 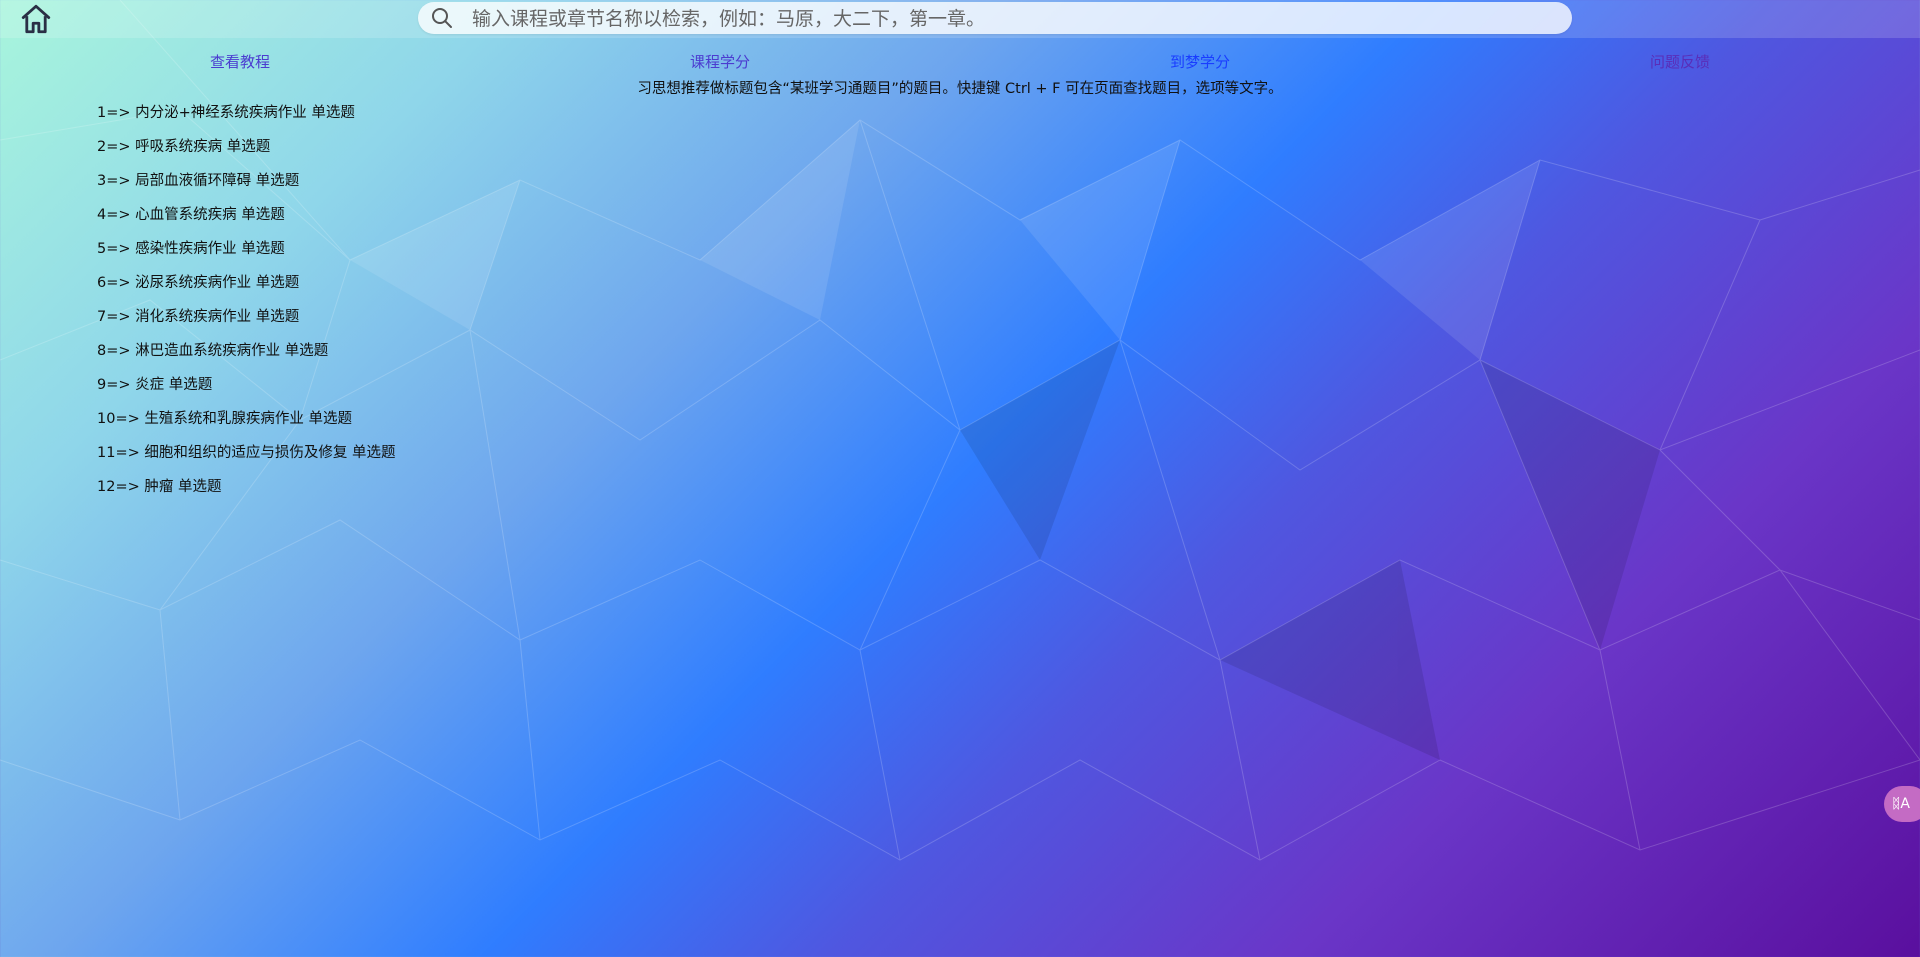 What do you see at coordinates (193, 181) in the screenshot?
I see `item-title: 局部血液循环障碍` at bounding box center [193, 181].